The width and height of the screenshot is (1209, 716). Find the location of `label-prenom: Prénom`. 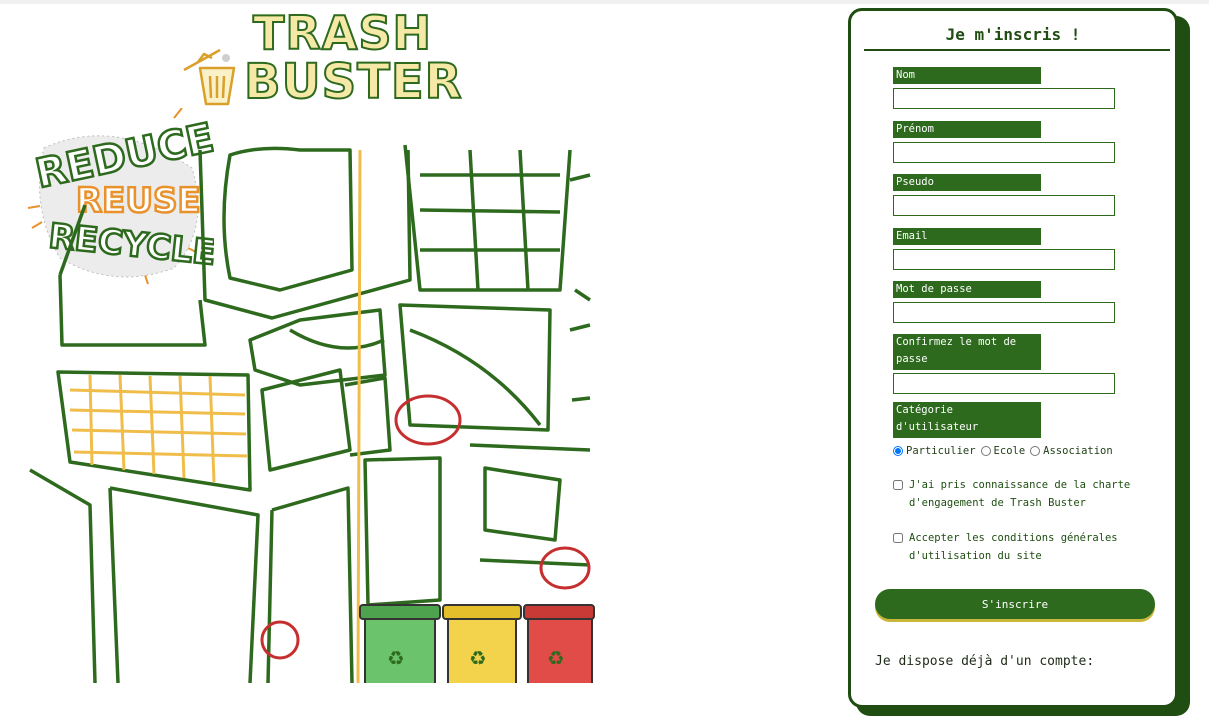

label-prenom: Prénom is located at coordinates (967, 129).